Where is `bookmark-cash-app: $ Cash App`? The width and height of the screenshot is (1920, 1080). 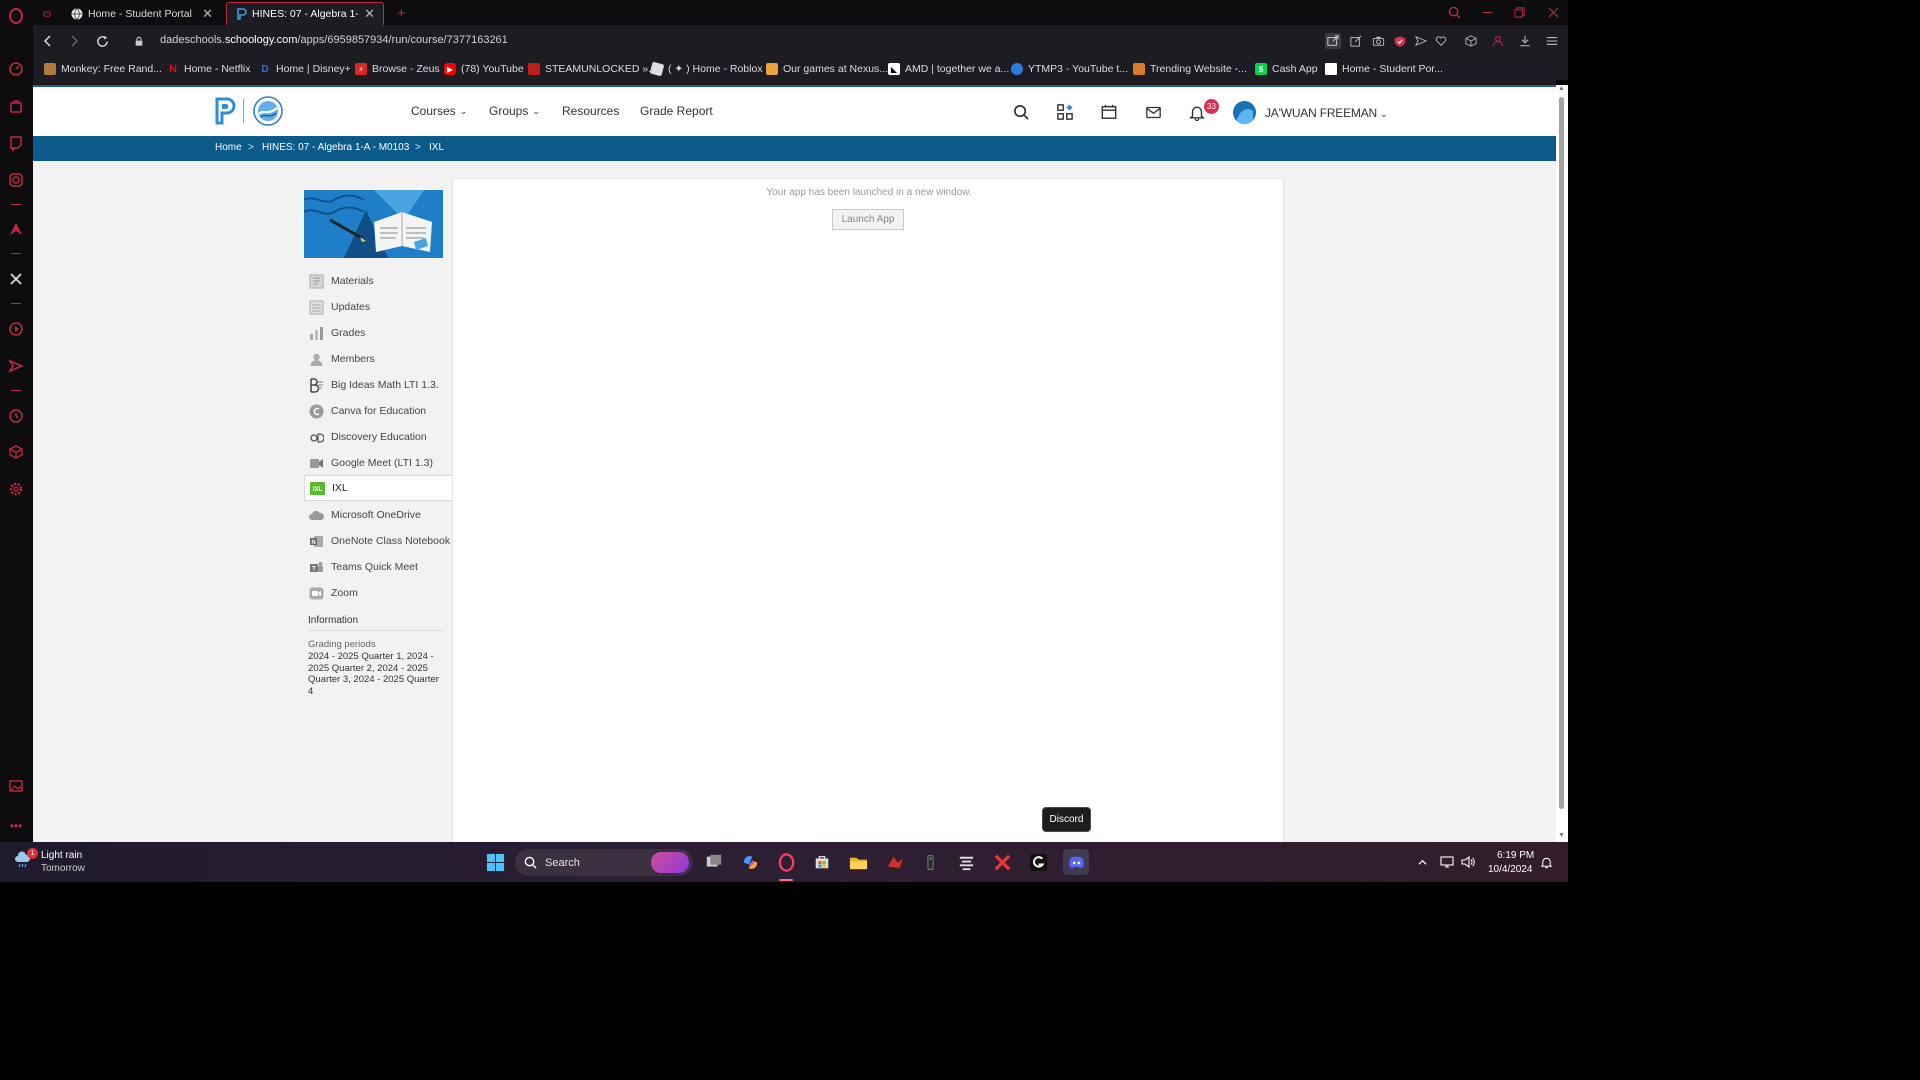
bookmark-cash-app: $ Cash App is located at coordinates (1286, 69).